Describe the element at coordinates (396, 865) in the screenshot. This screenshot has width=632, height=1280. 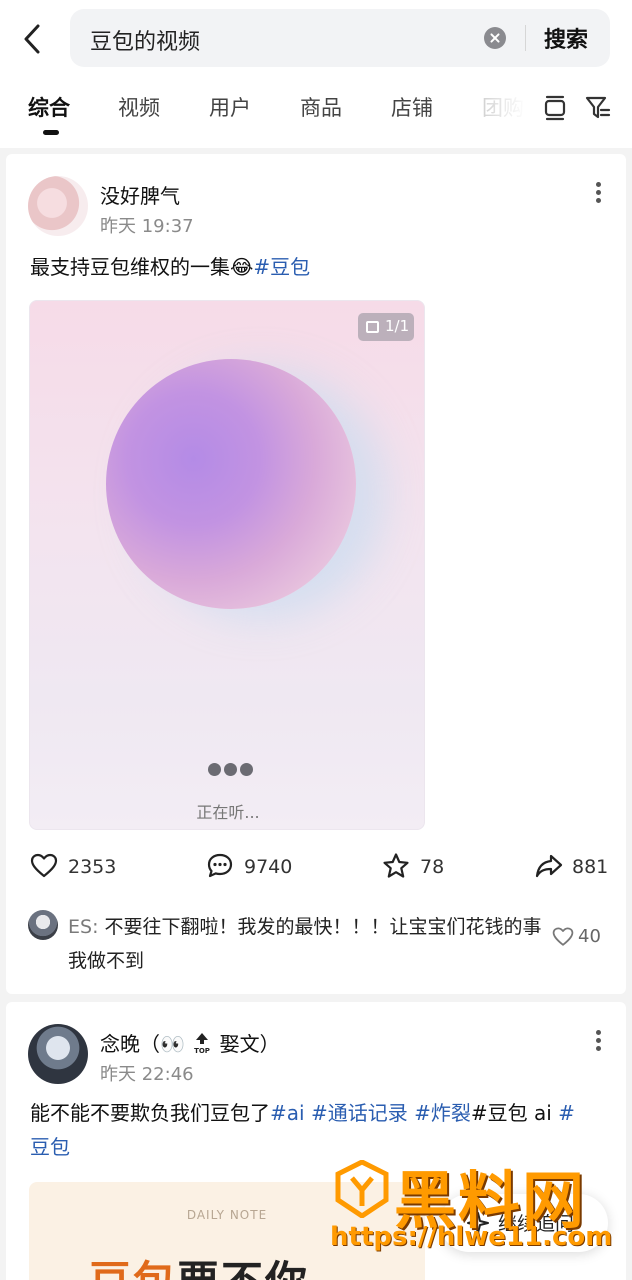
I see `star-icon` at that location.